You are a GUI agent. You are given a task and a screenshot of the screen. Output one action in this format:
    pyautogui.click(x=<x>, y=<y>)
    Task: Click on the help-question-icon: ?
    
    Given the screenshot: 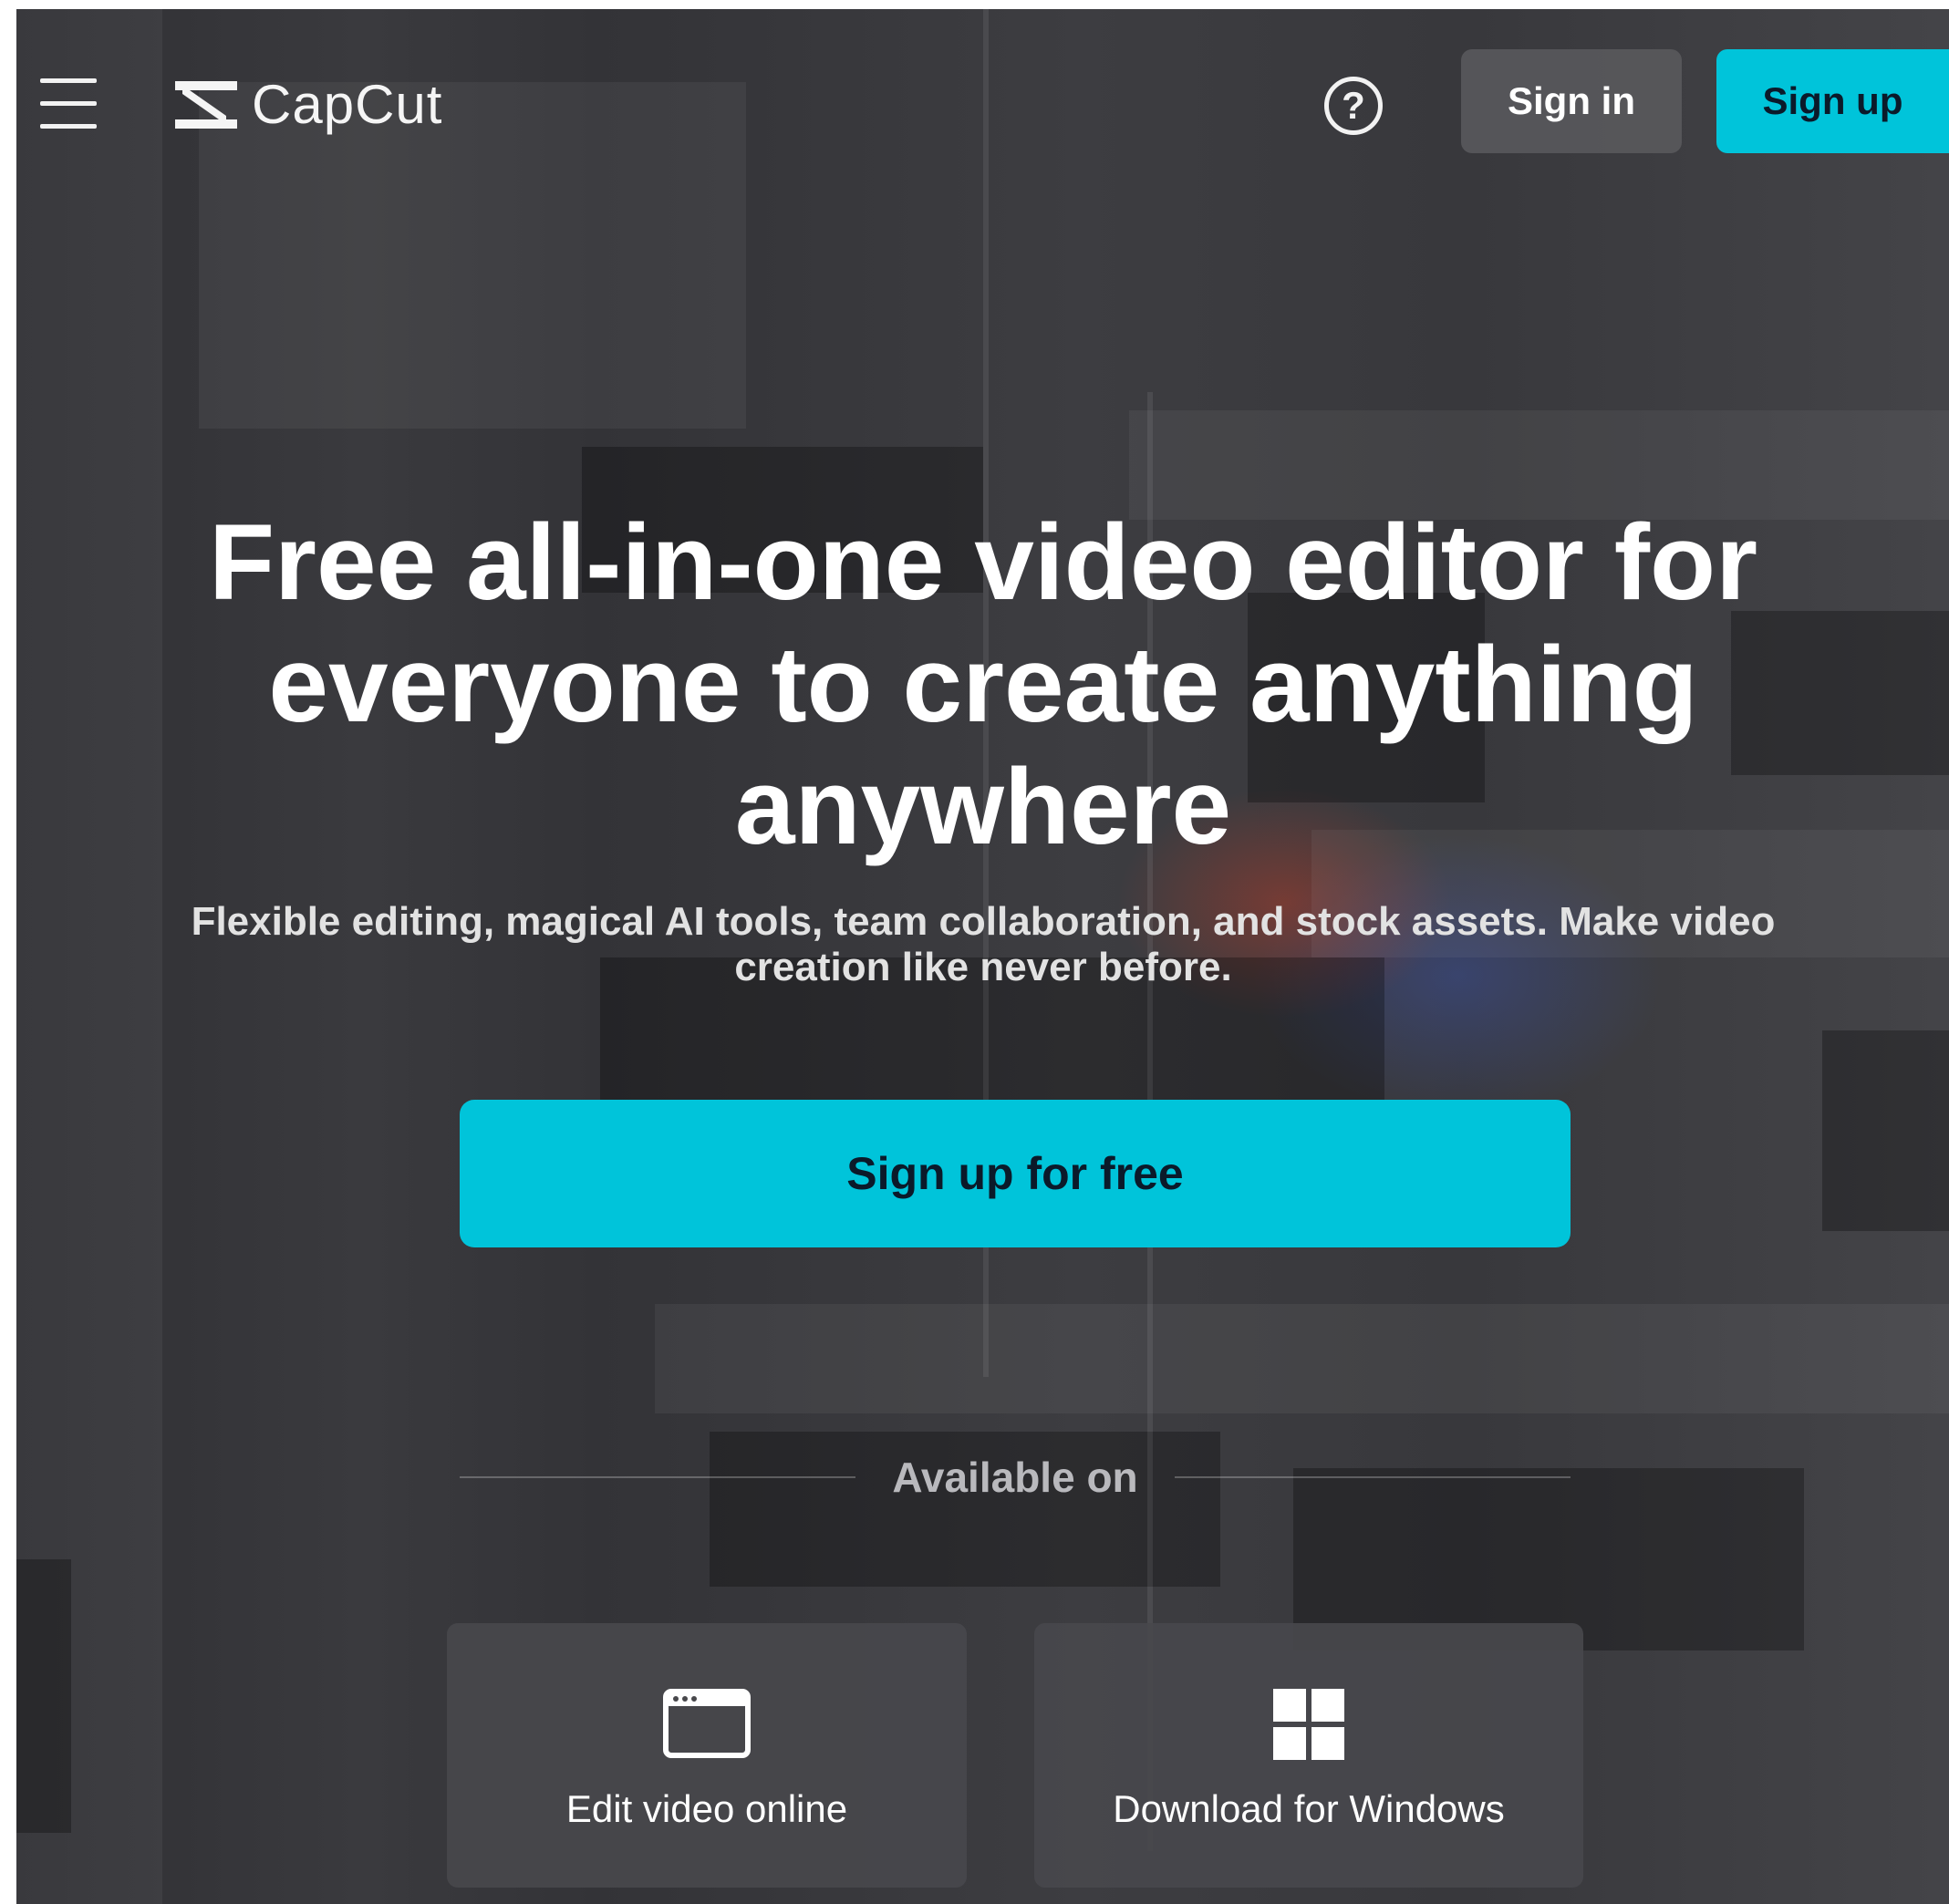 What is the action you would take?
    pyautogui.click(x=1353, y=106)
    